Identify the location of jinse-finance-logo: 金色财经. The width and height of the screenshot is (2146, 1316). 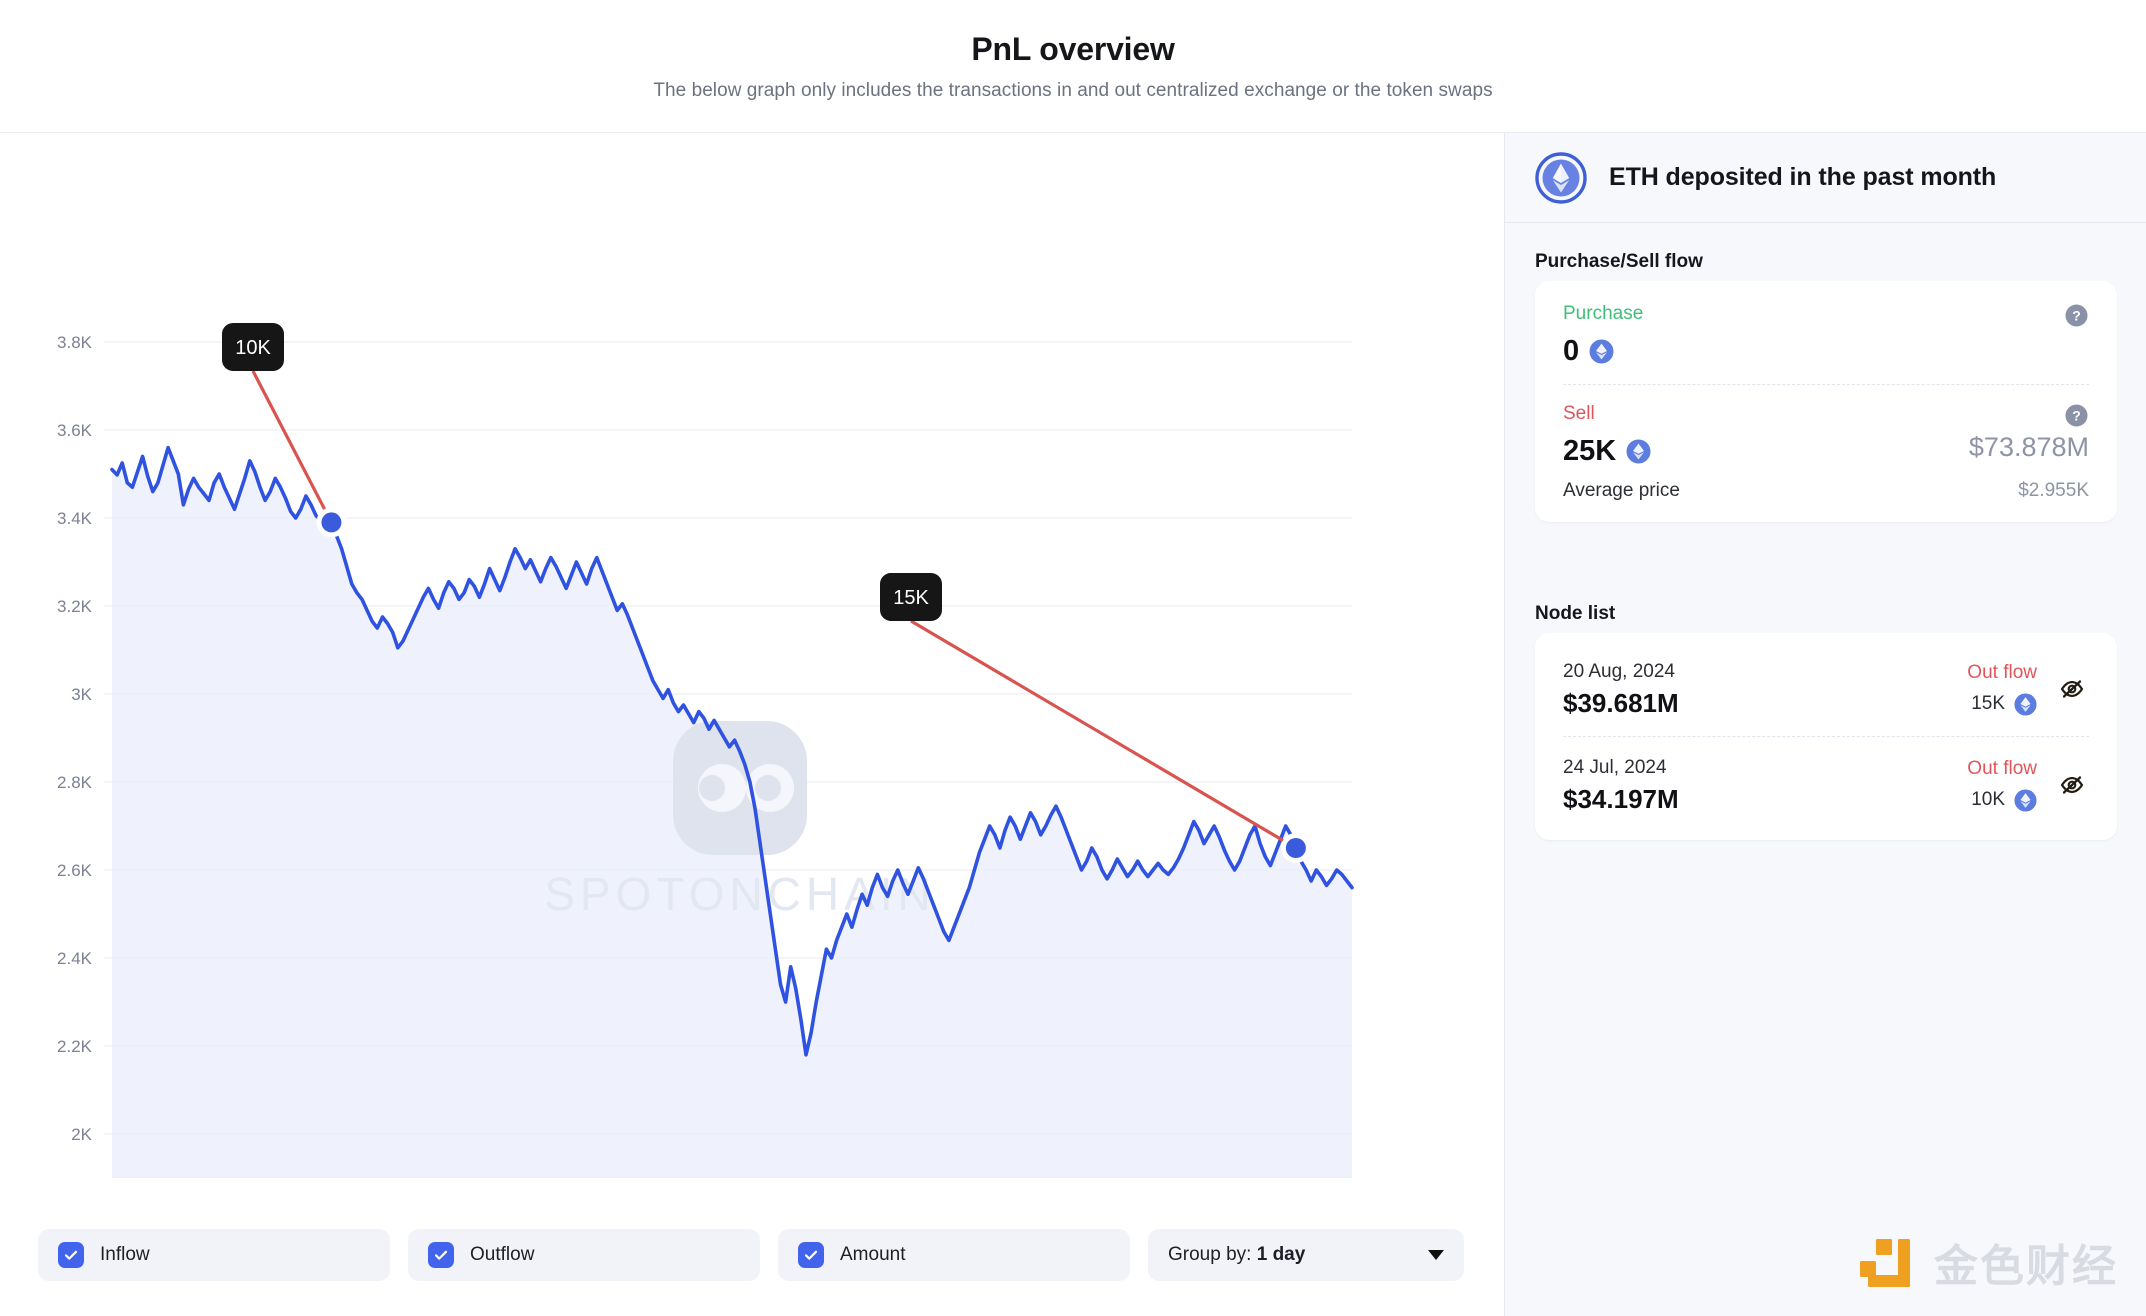
(1986, 1262).